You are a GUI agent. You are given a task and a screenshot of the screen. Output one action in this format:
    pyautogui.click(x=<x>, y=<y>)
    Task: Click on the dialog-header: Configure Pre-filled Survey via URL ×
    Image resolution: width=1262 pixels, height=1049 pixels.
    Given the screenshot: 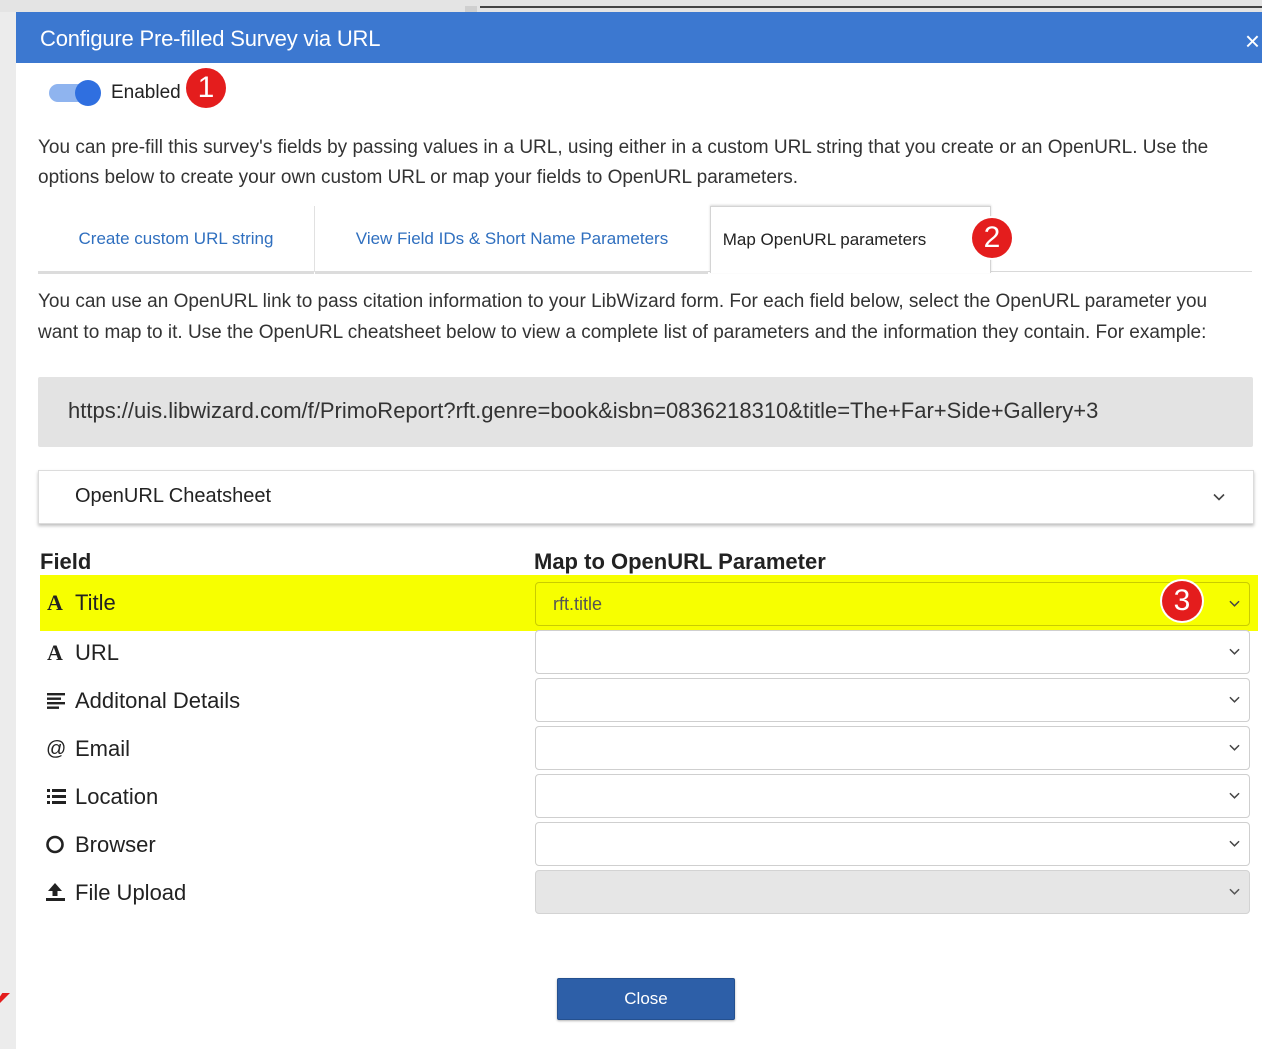 What is the action you would take?
    pyautogui.click(x=639, y=37)
    